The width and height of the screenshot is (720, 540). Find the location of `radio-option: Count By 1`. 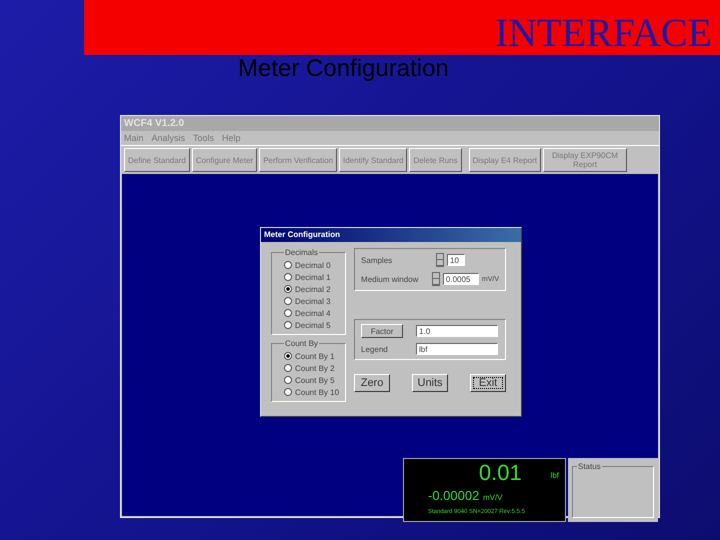

radio-option: Count By 1 is located at coordinates (309, 356).